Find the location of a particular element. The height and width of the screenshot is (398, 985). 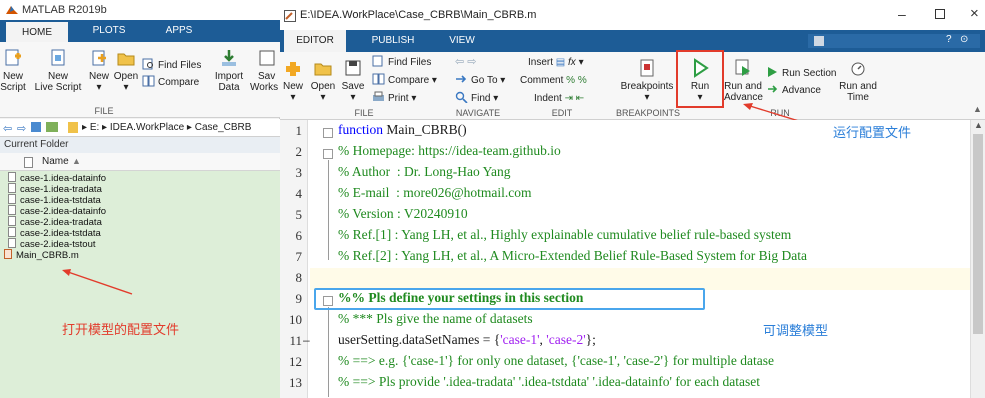

vertical-scrollbar: ▲ is located at coordinates (977, 259).